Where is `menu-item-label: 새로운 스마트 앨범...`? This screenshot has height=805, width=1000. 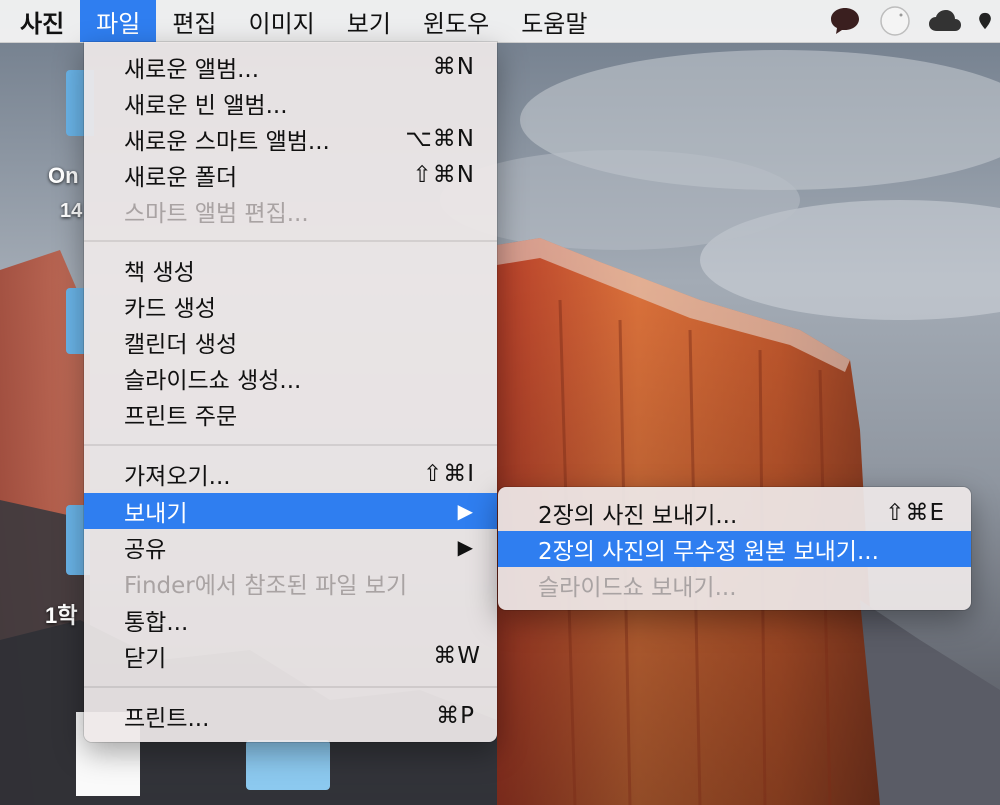 menu-item-label: 새로운 스마트 앨범... is located at coordinates (227, 142).